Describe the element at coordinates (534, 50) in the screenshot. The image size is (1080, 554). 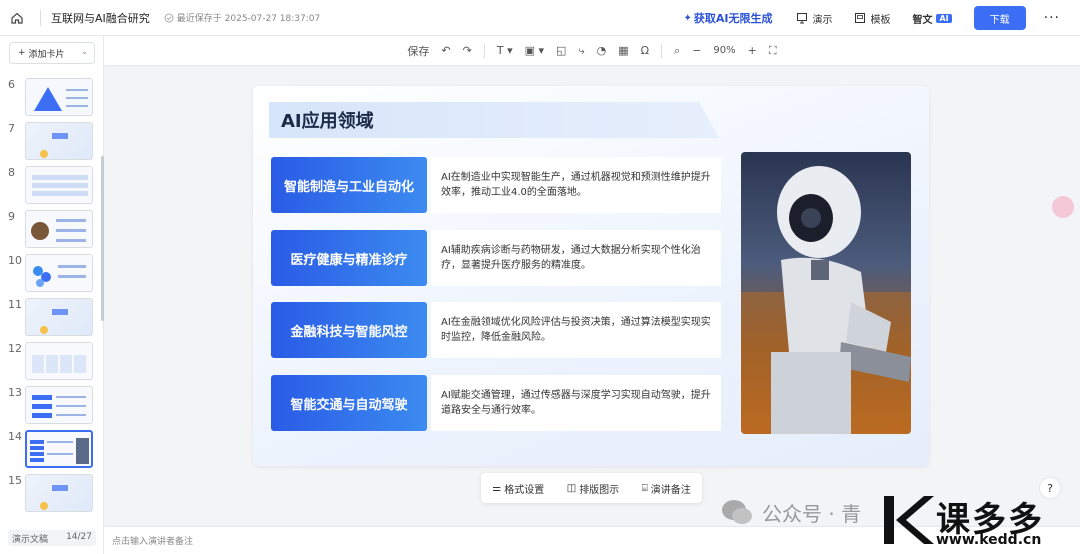
I see `image-tool-icon: ▣ ▾` at that location.